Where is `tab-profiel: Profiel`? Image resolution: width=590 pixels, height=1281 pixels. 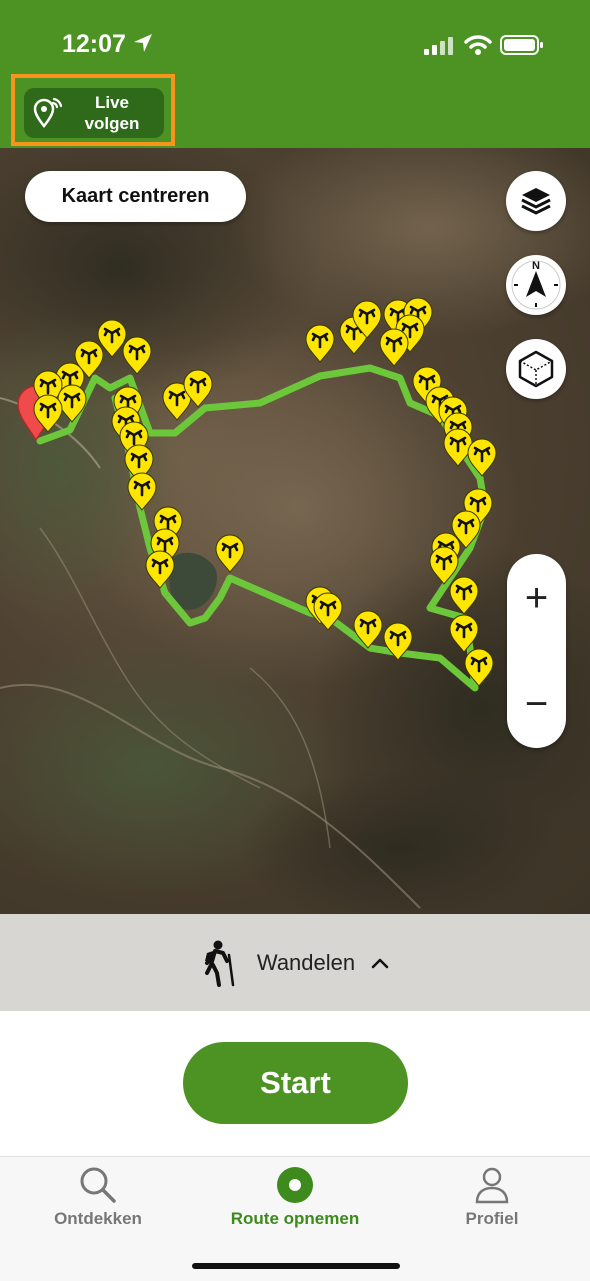 tab-profiel: Profiel is located at coordinates (492, 1202).